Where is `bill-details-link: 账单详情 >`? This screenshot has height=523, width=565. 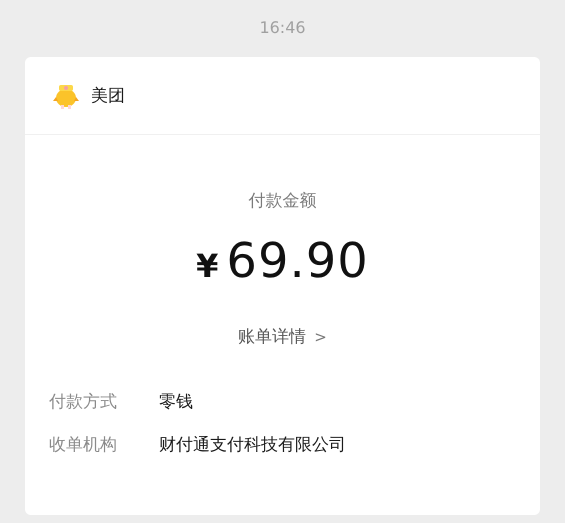 bill-details-link: 账单详情 > is located at coordinates (282, 336).